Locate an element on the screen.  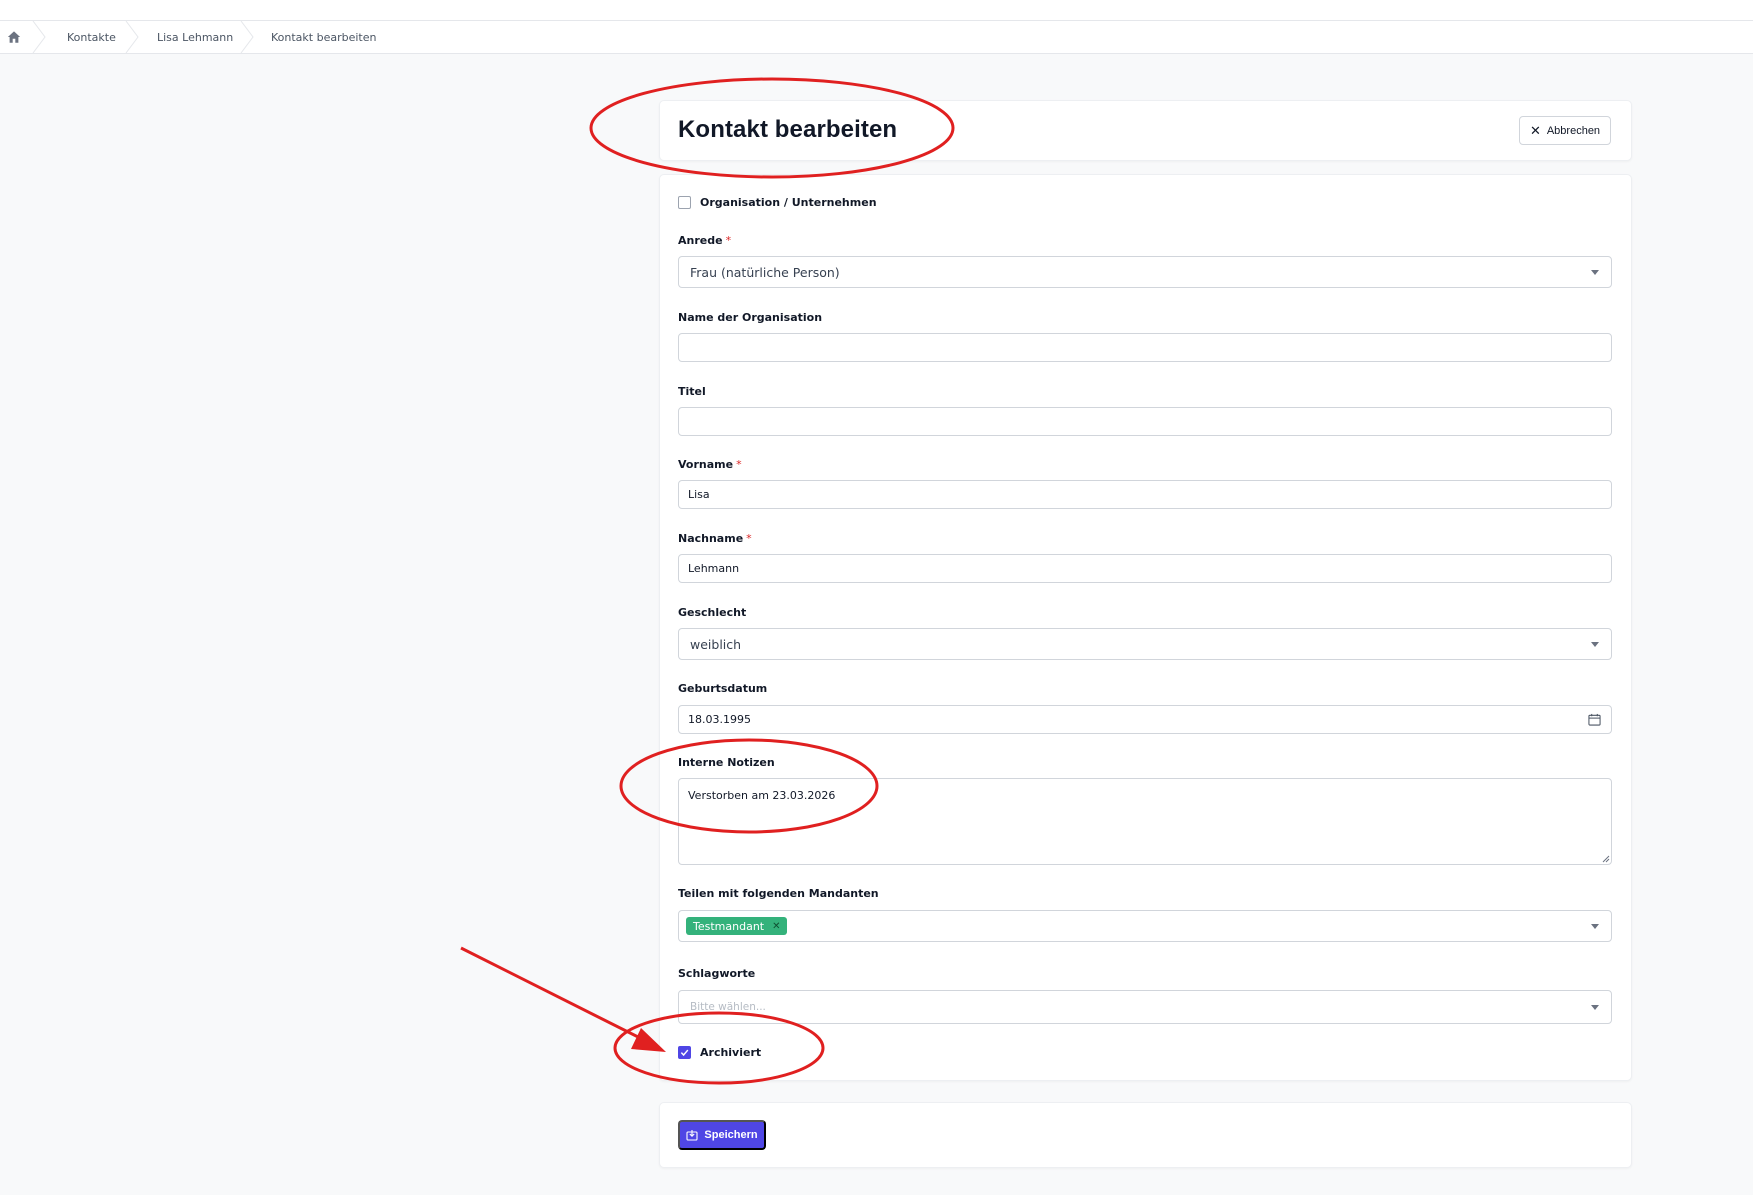
salutation-label: Anrede * is located at coordinates (705, 240).